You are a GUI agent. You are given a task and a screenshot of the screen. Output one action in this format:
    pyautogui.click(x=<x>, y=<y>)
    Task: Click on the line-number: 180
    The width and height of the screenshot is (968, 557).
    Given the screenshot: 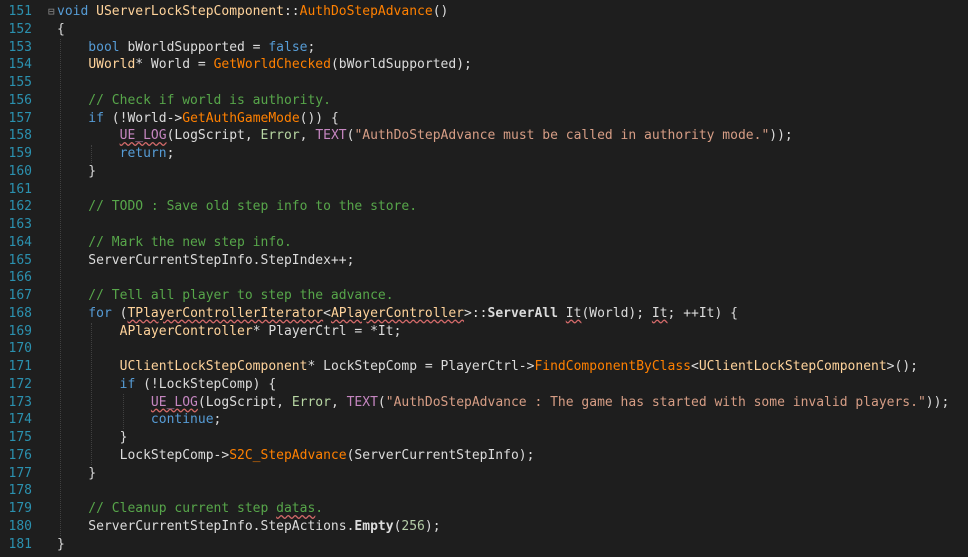 What is the action you would take?
    pyautogui.click(x=20, y=526)
    